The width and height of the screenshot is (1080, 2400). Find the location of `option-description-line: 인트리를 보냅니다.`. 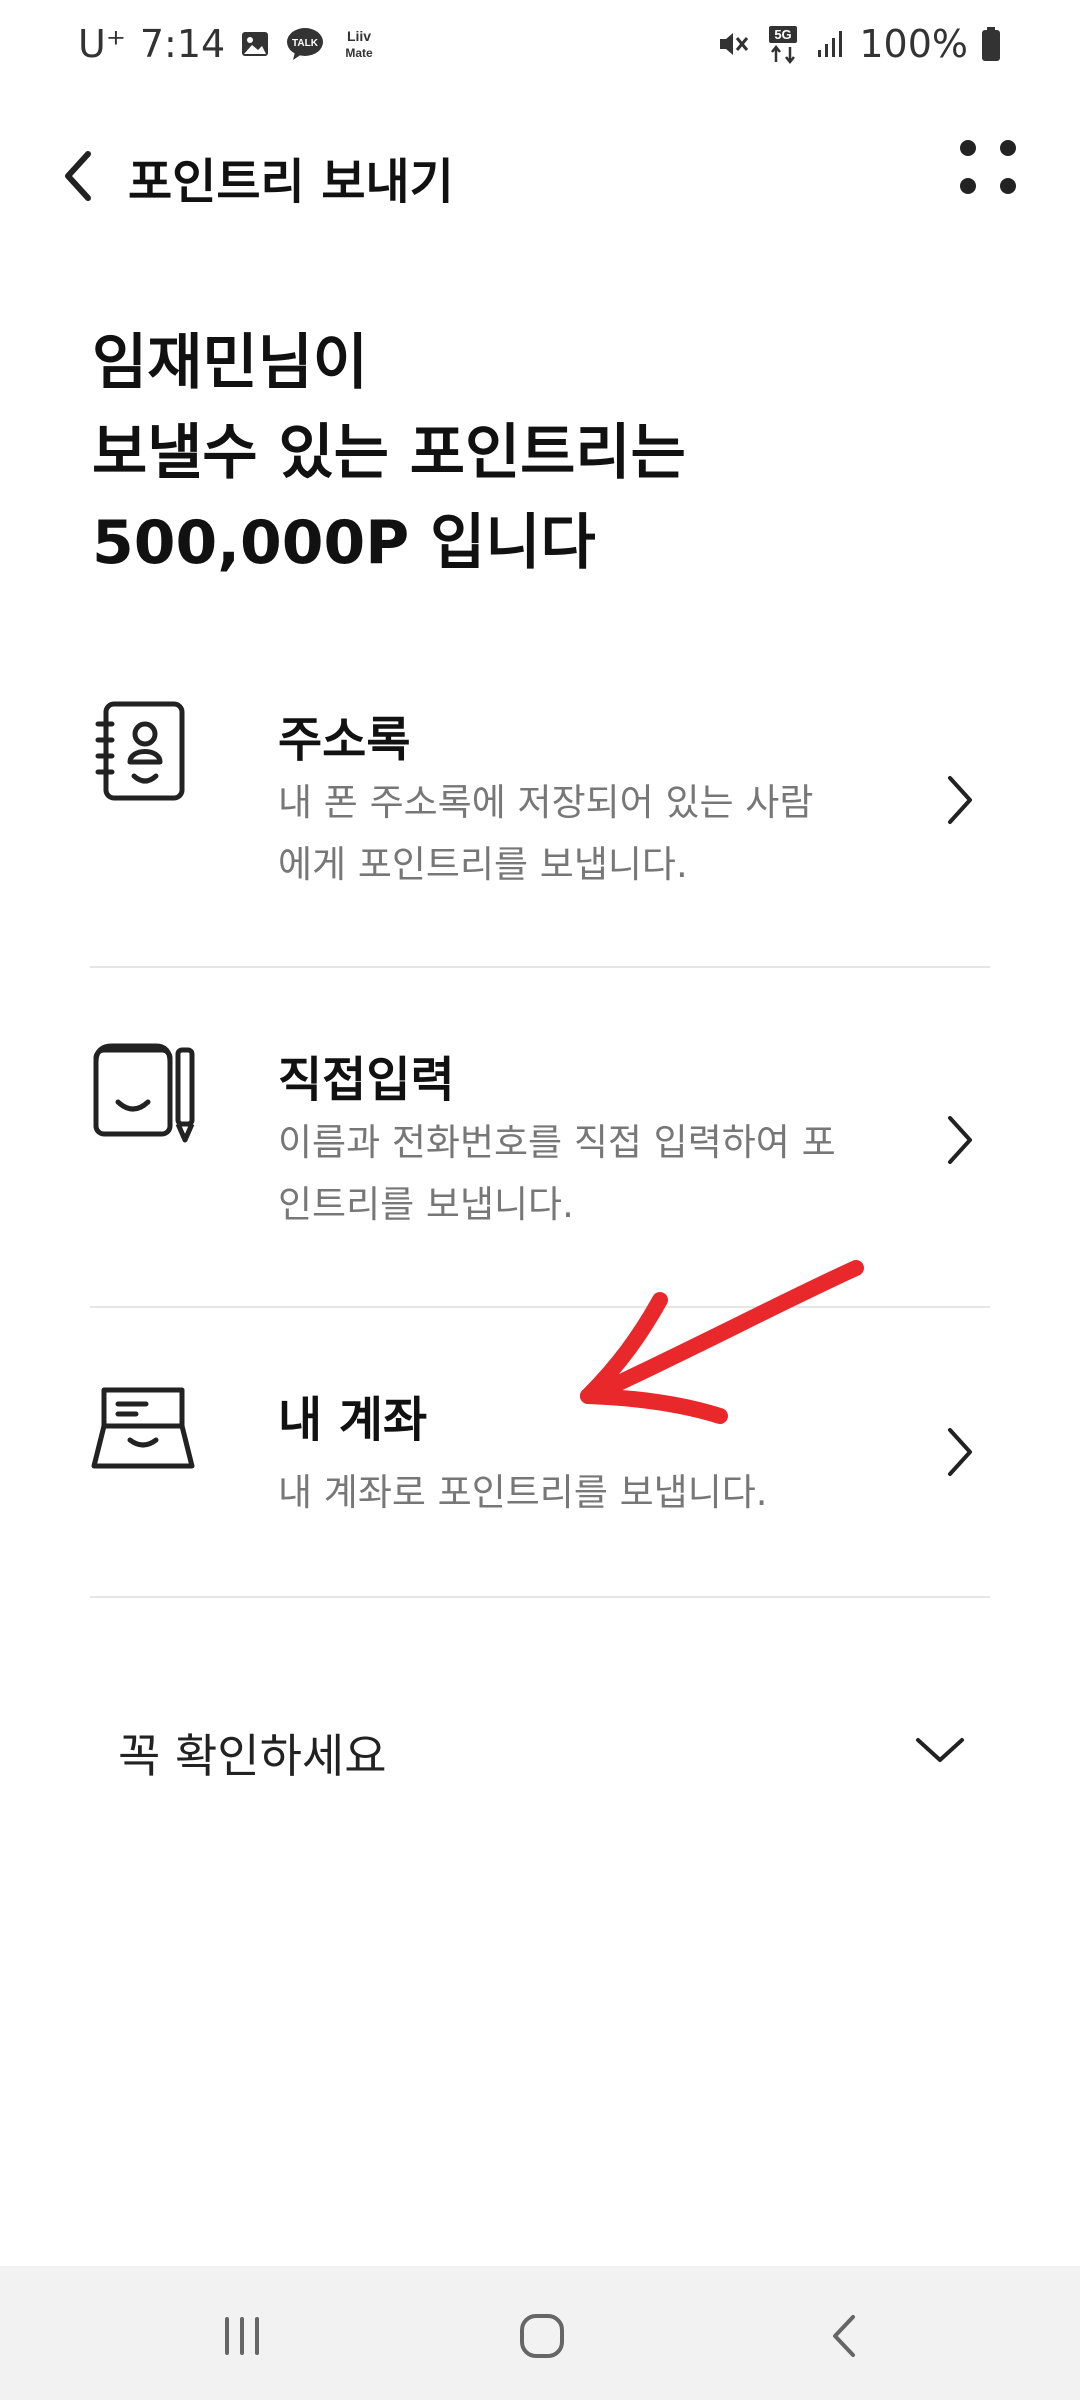

option-description-line: 인트리를 보냅니다. is located at coordinates (426, 1204).